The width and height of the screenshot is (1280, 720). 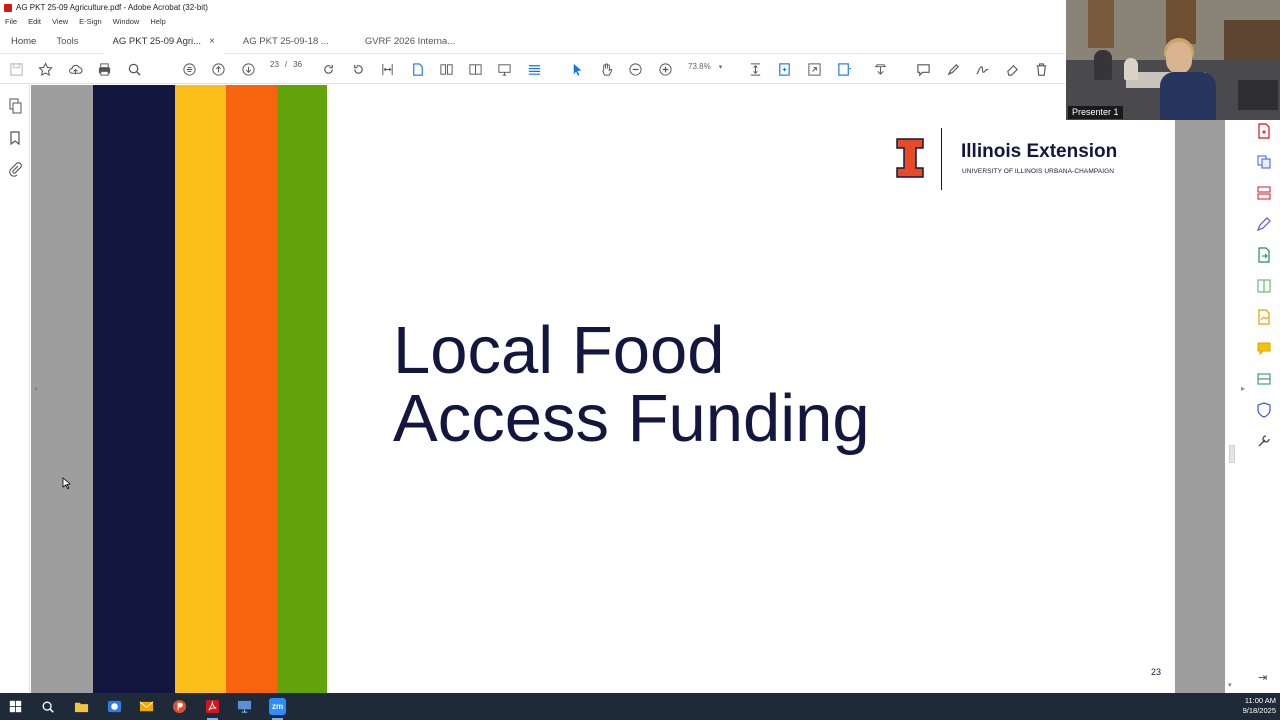 What do you see at coordinates (755, 69) in the screenshot?
I see `fit-page-icon` at bounding box center [755, 69].